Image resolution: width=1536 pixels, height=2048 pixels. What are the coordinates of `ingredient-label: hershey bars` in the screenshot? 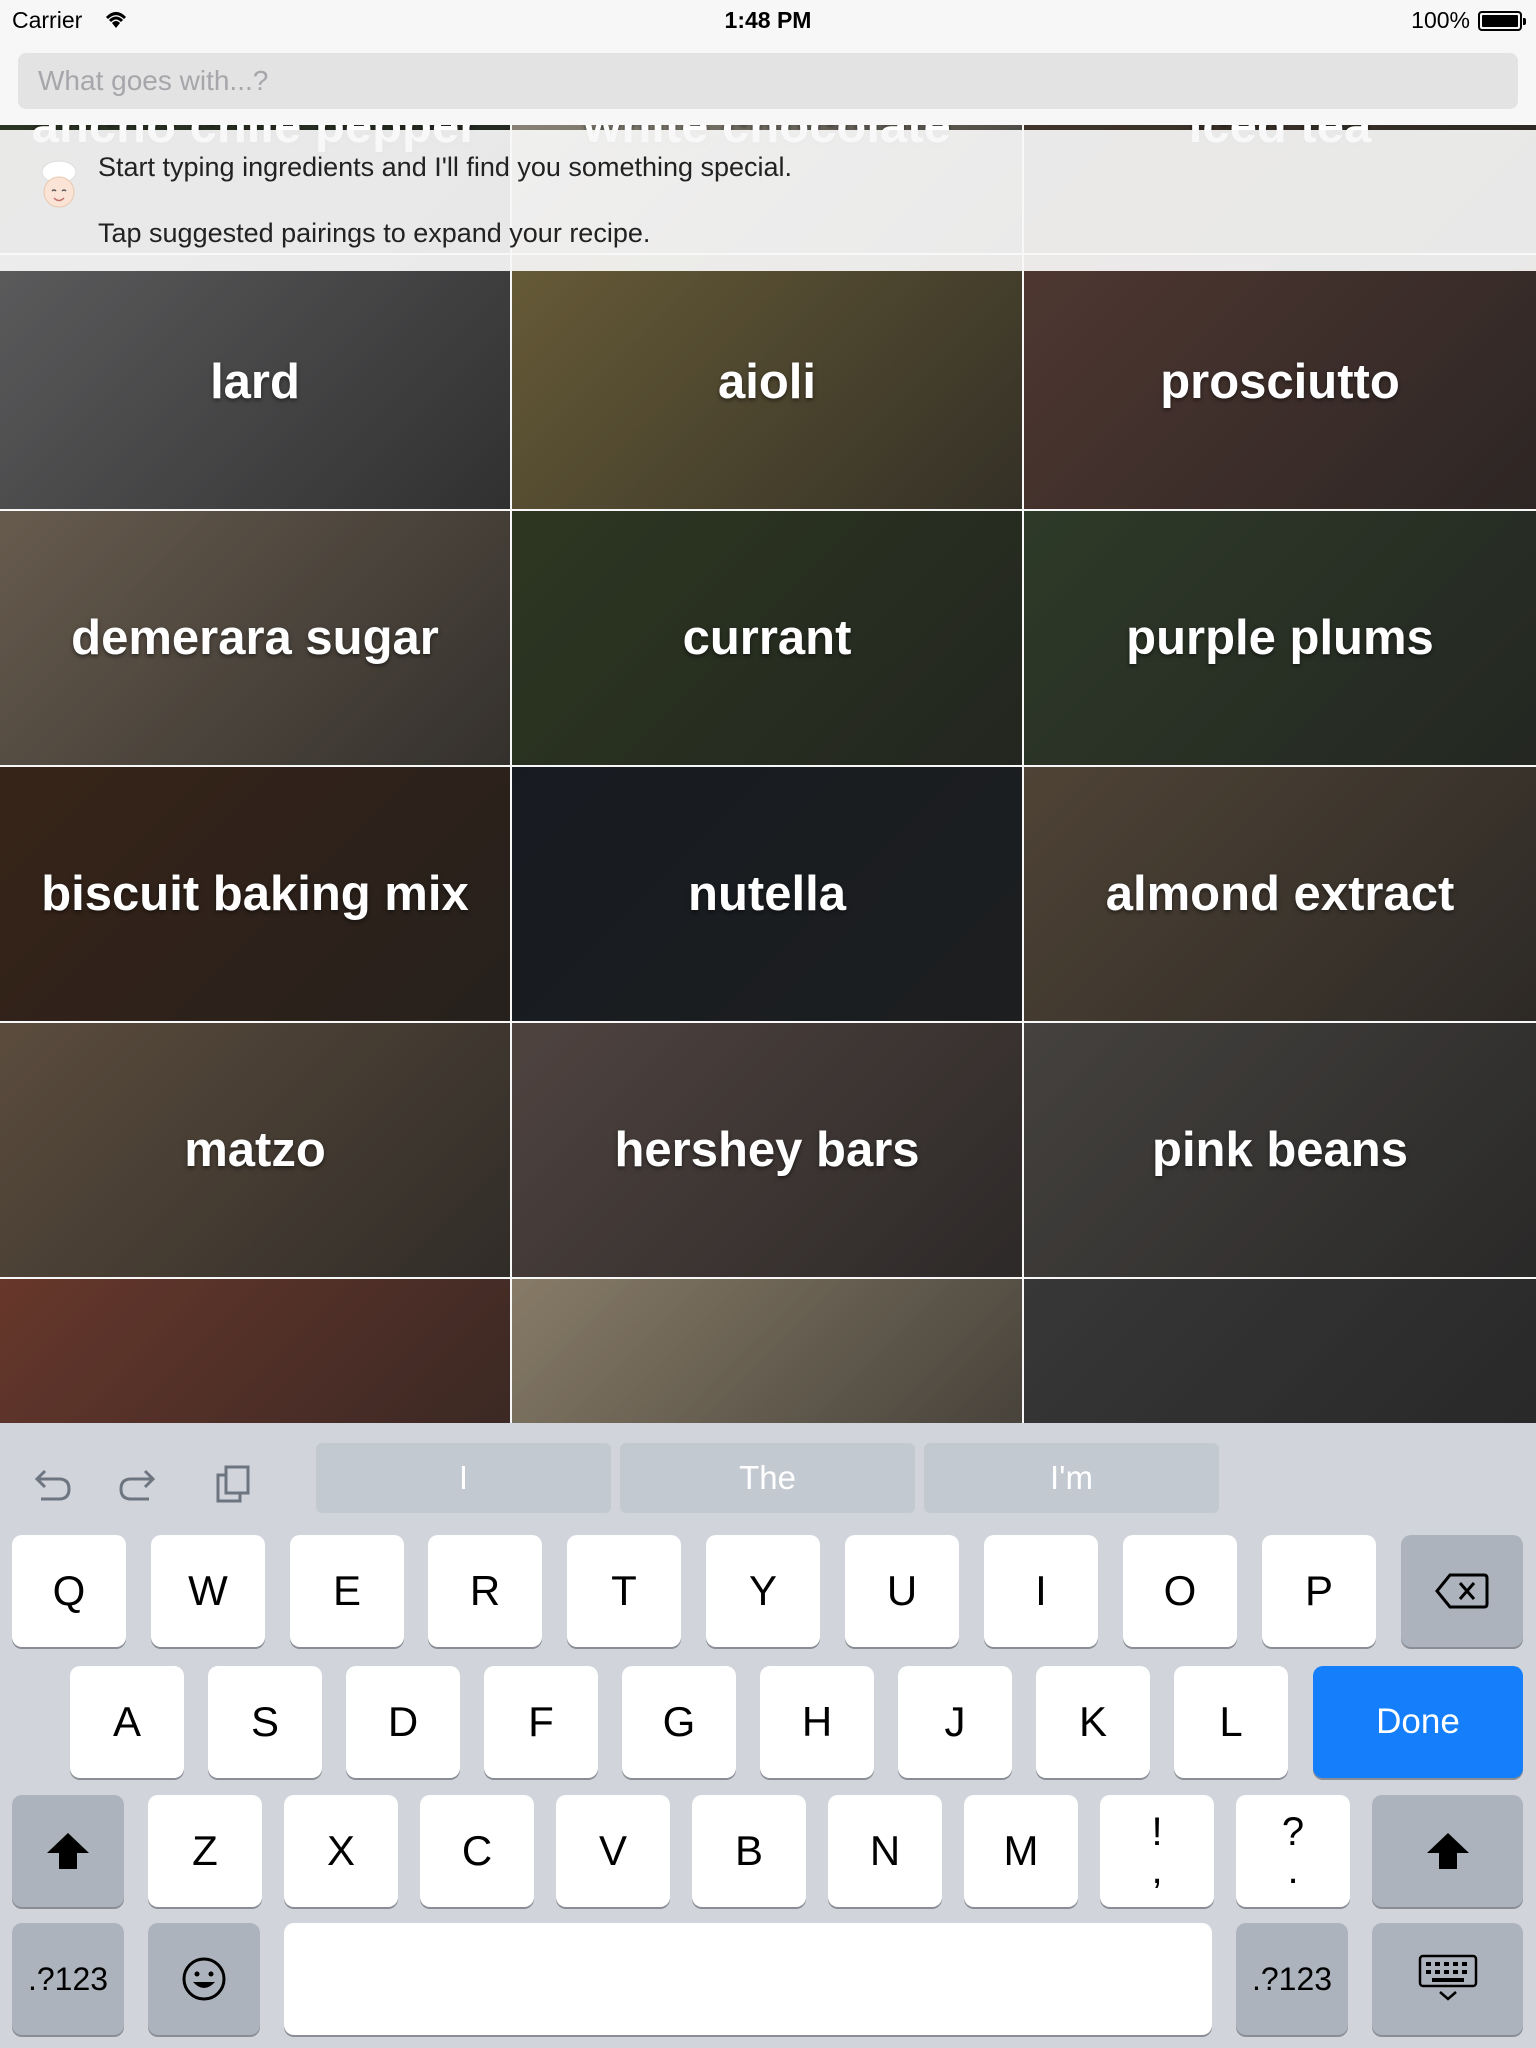 It's located at (767, 1150).